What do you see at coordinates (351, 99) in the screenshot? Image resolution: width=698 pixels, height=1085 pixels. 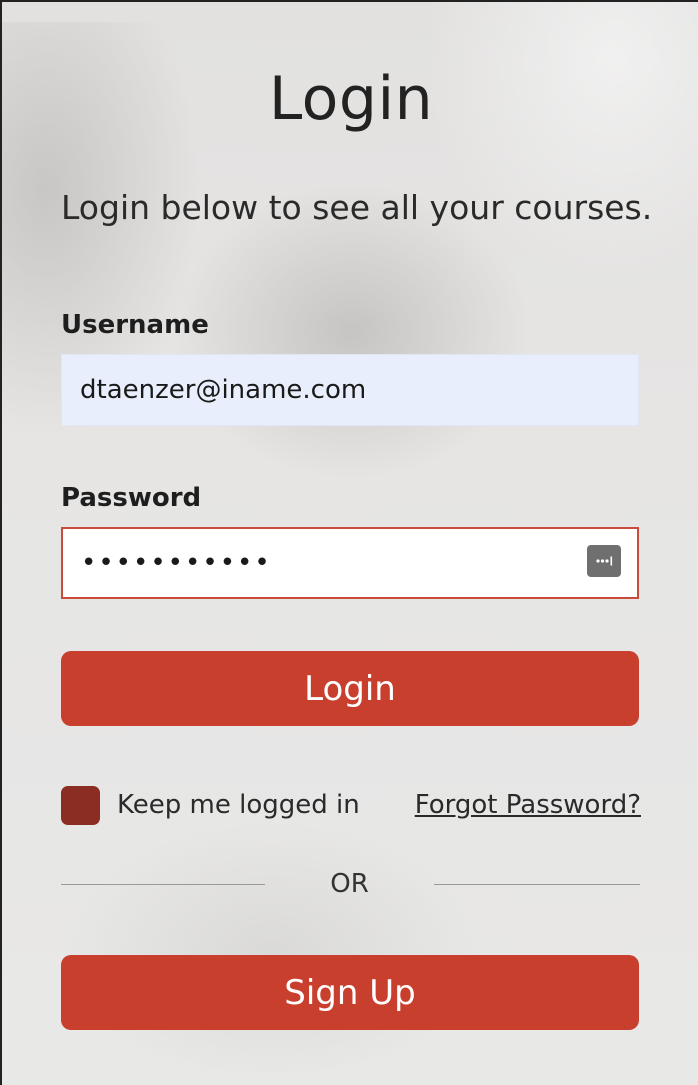 I see `page-title: Login` at bounding box center [351, 99].